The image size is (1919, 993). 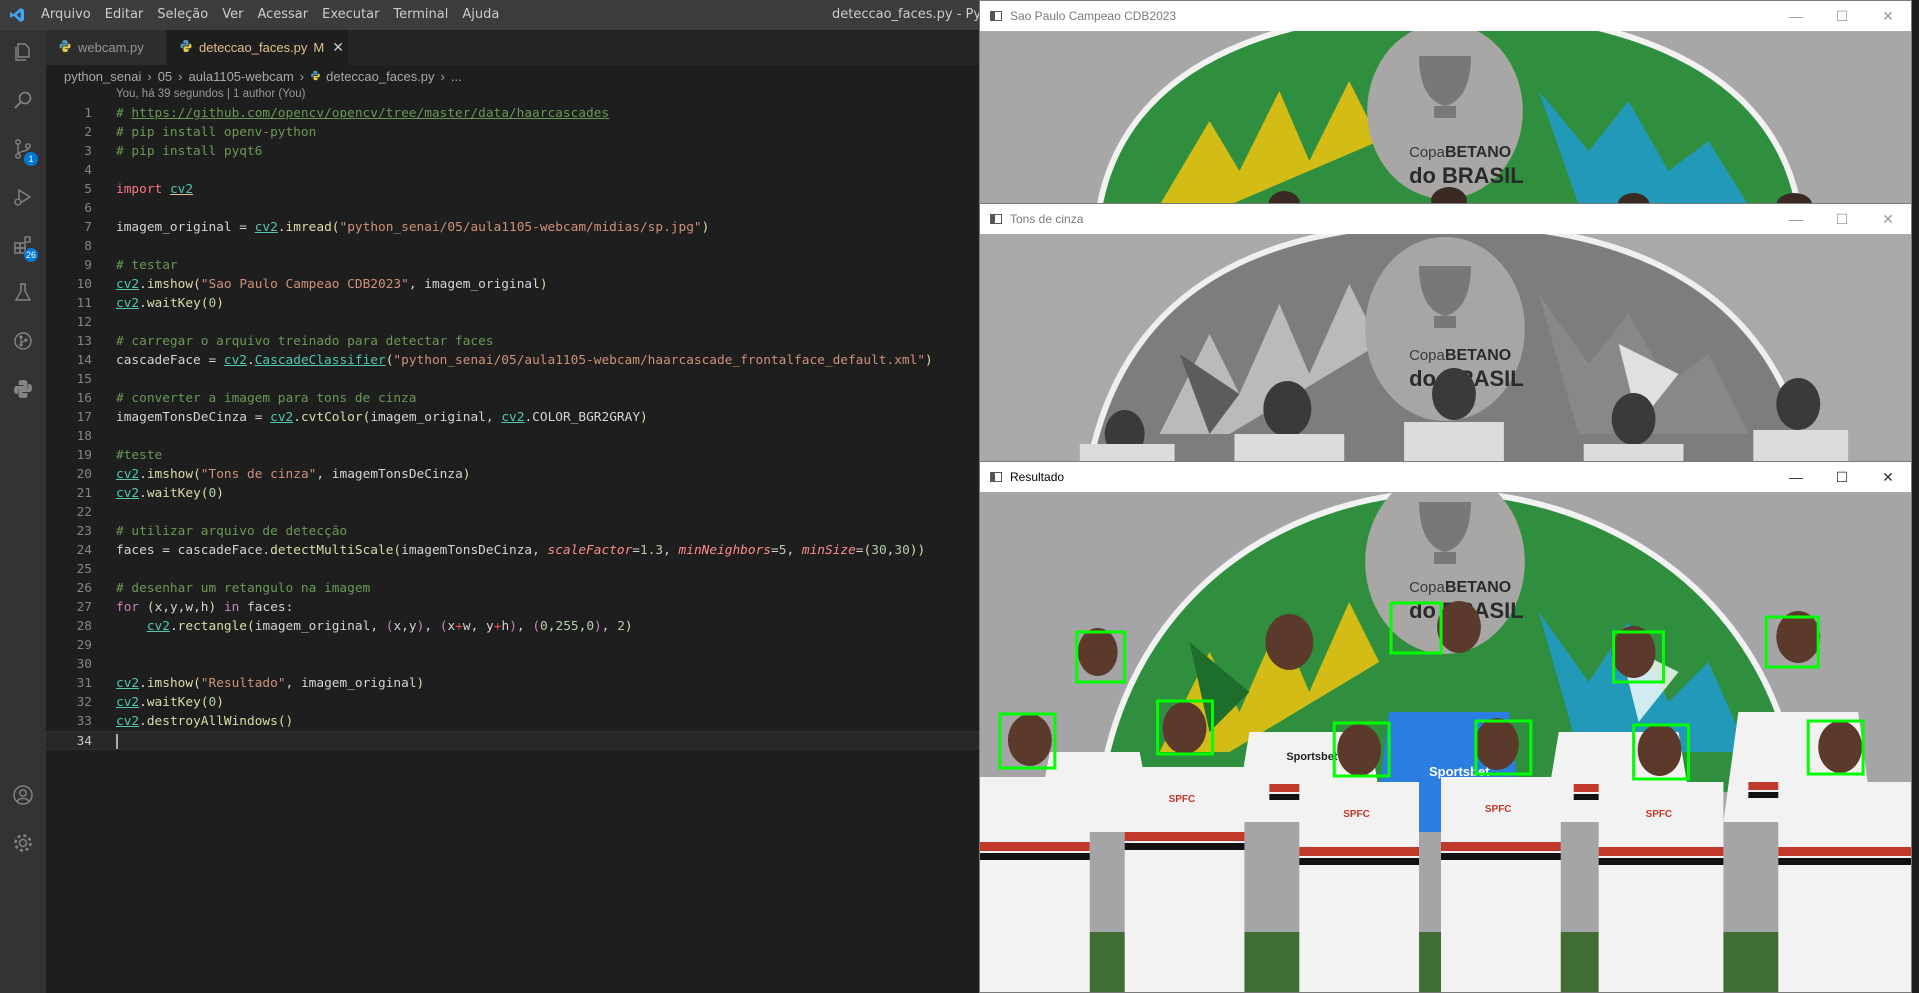 I want to click on code-function: cvtColor, so click(x=331, y=417).